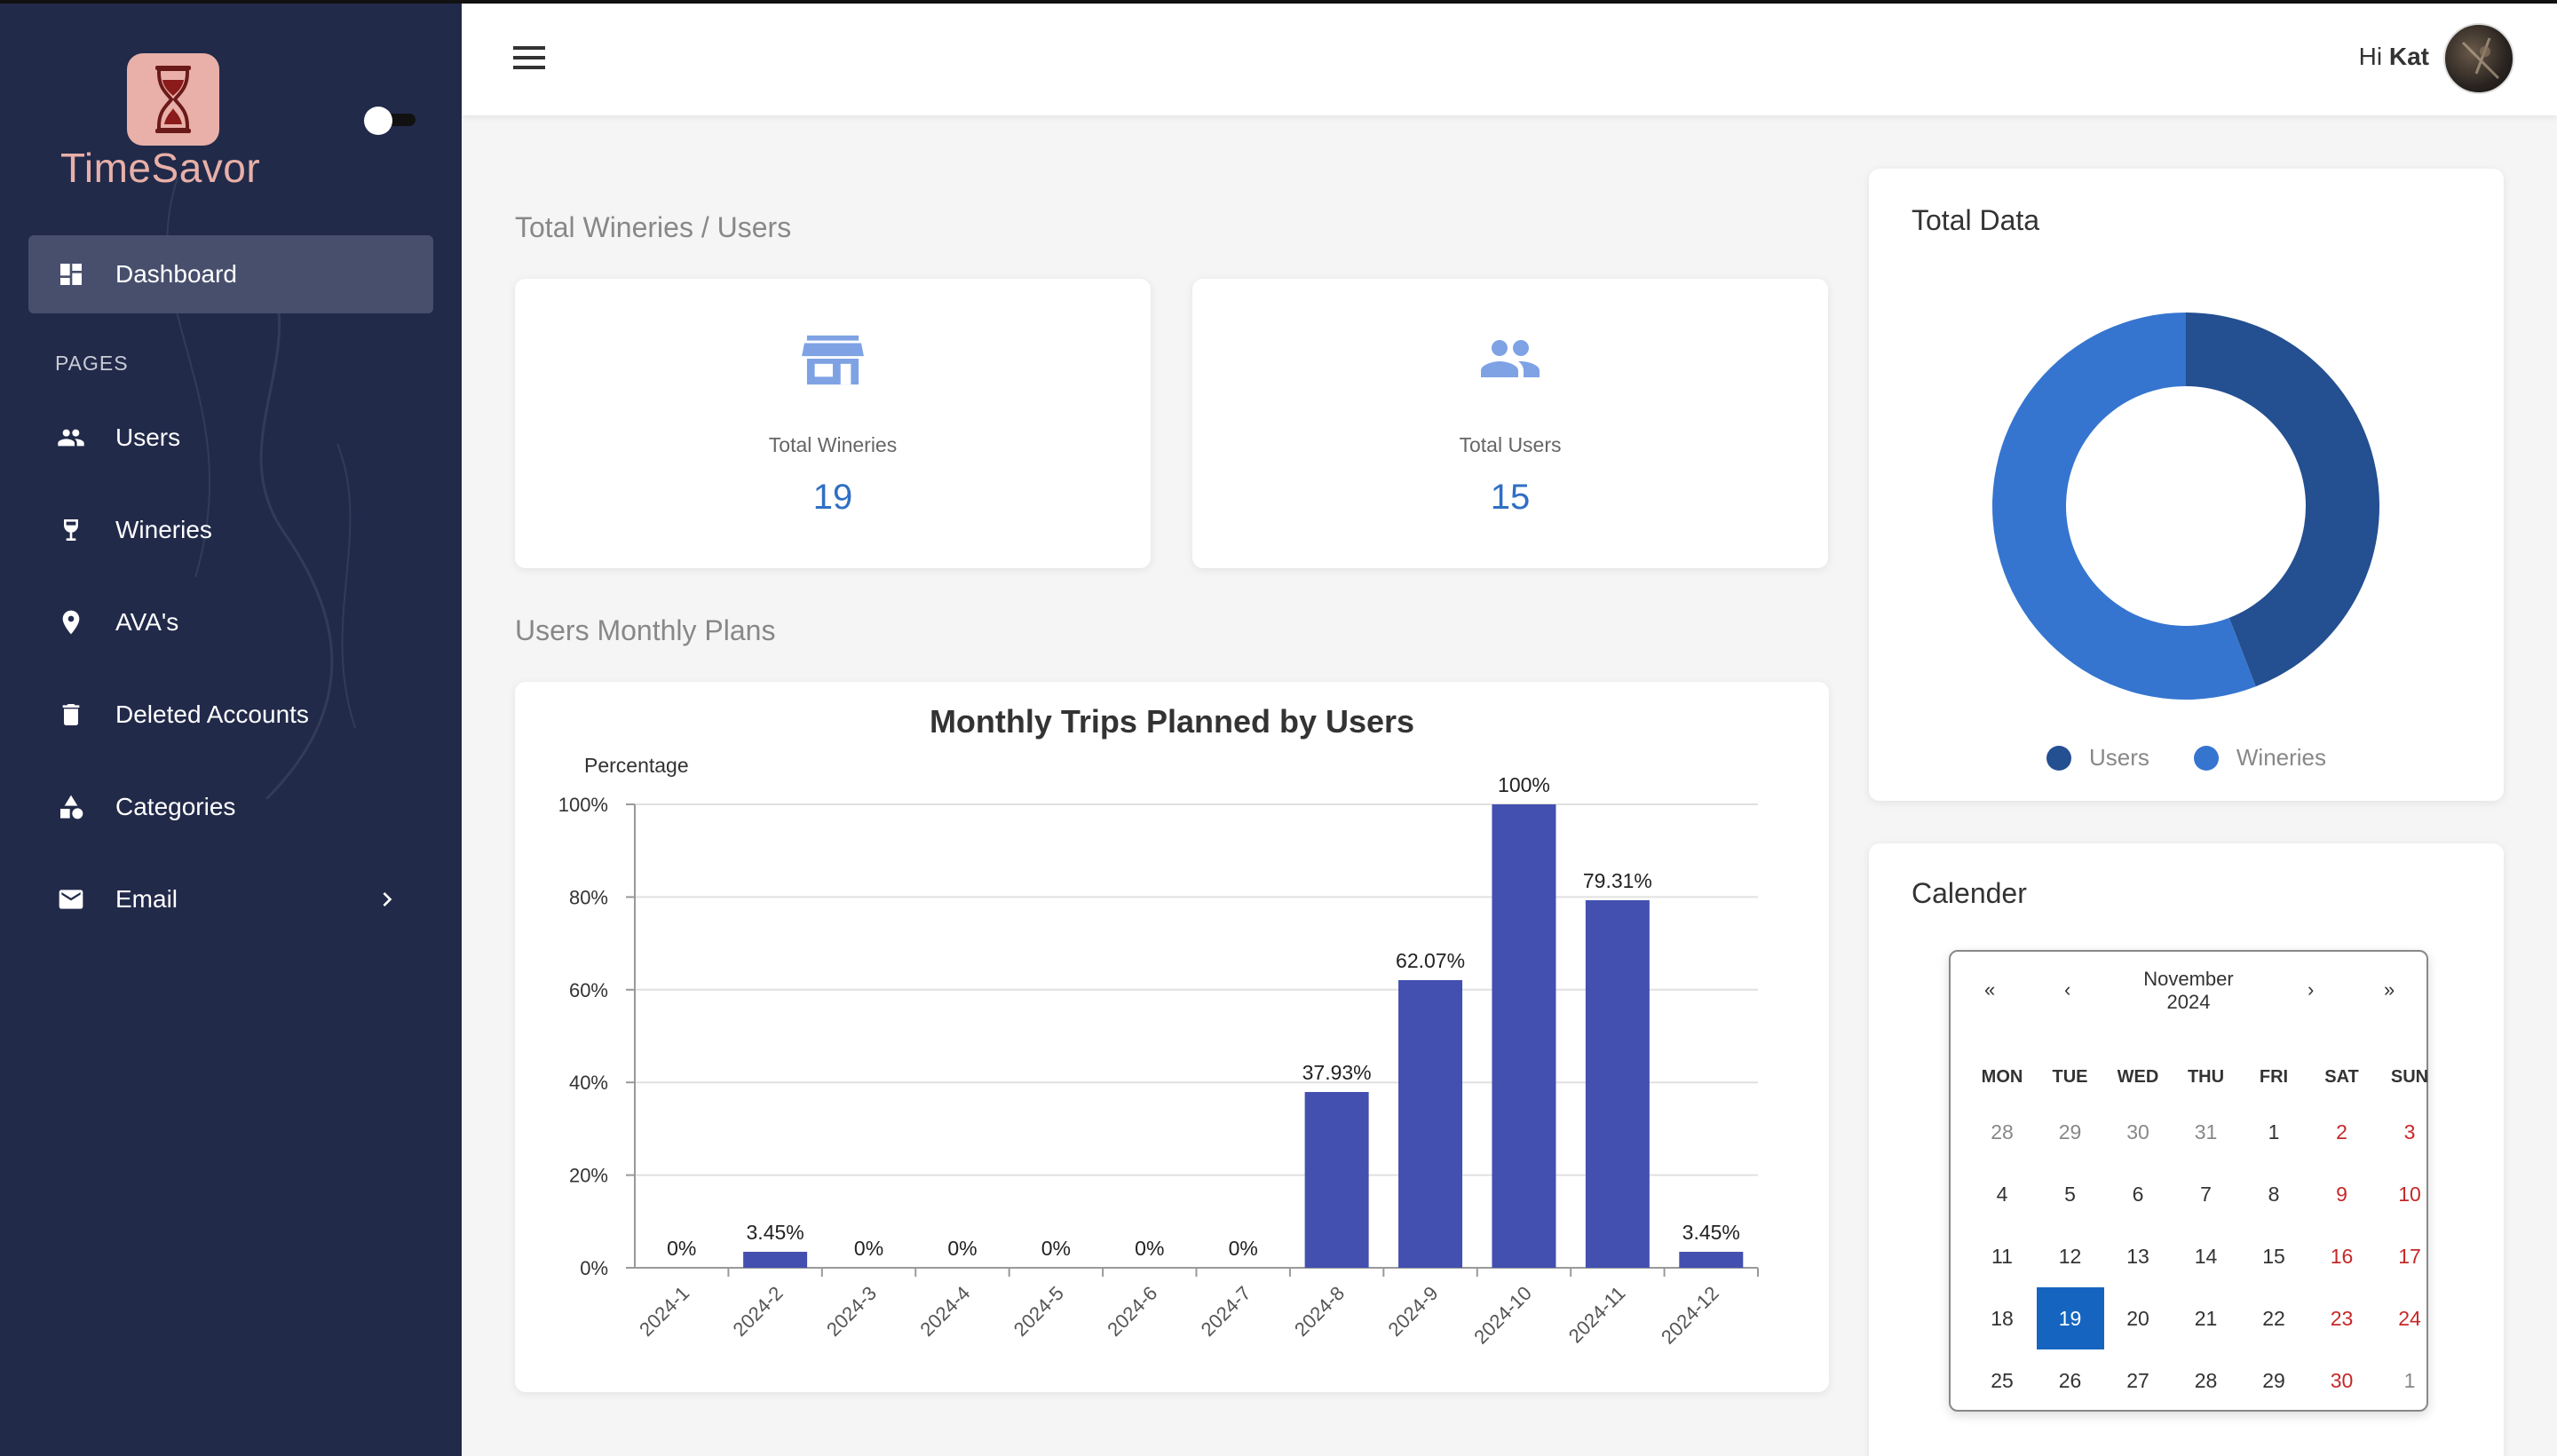 The image size is (2557, 1456). I want to click on calendar-day: 4, so click(2002, 1194).